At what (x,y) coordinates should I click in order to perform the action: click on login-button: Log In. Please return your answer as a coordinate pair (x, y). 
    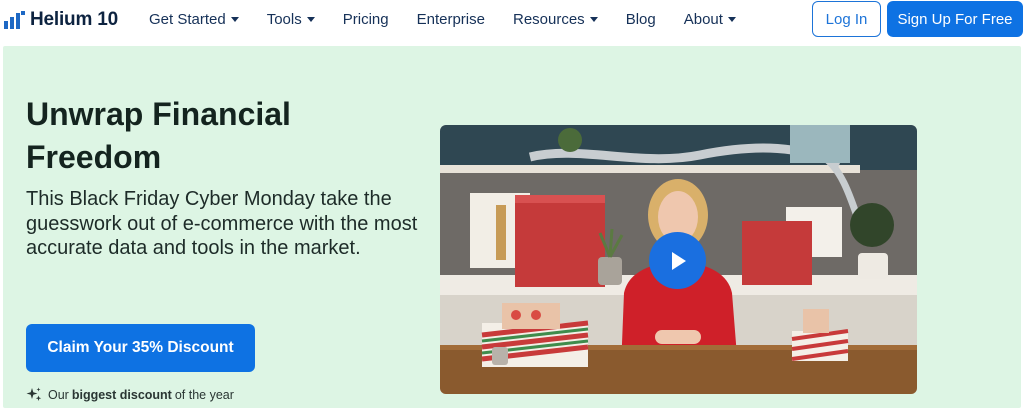
    Looking at the image, I should click on (846, 19).